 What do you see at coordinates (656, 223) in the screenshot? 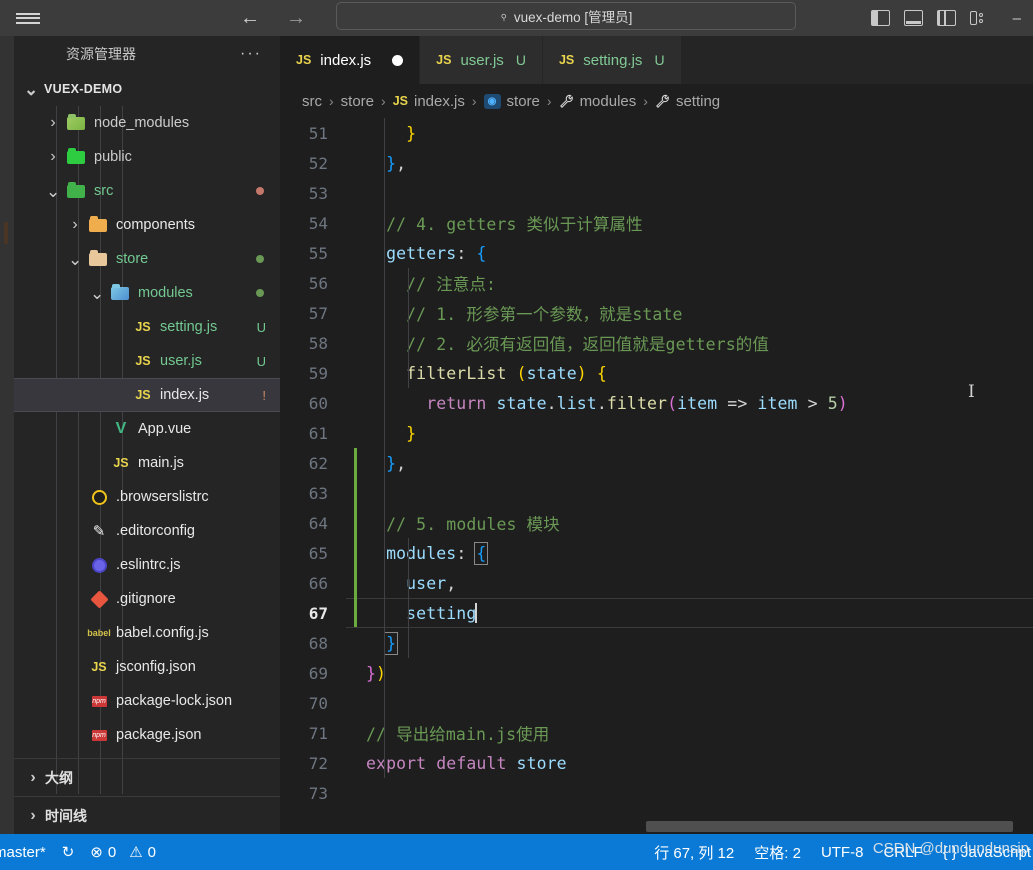
I see `code-line: 54 // 4. getters 类似于计算属性` at bounding box center [656, 223].